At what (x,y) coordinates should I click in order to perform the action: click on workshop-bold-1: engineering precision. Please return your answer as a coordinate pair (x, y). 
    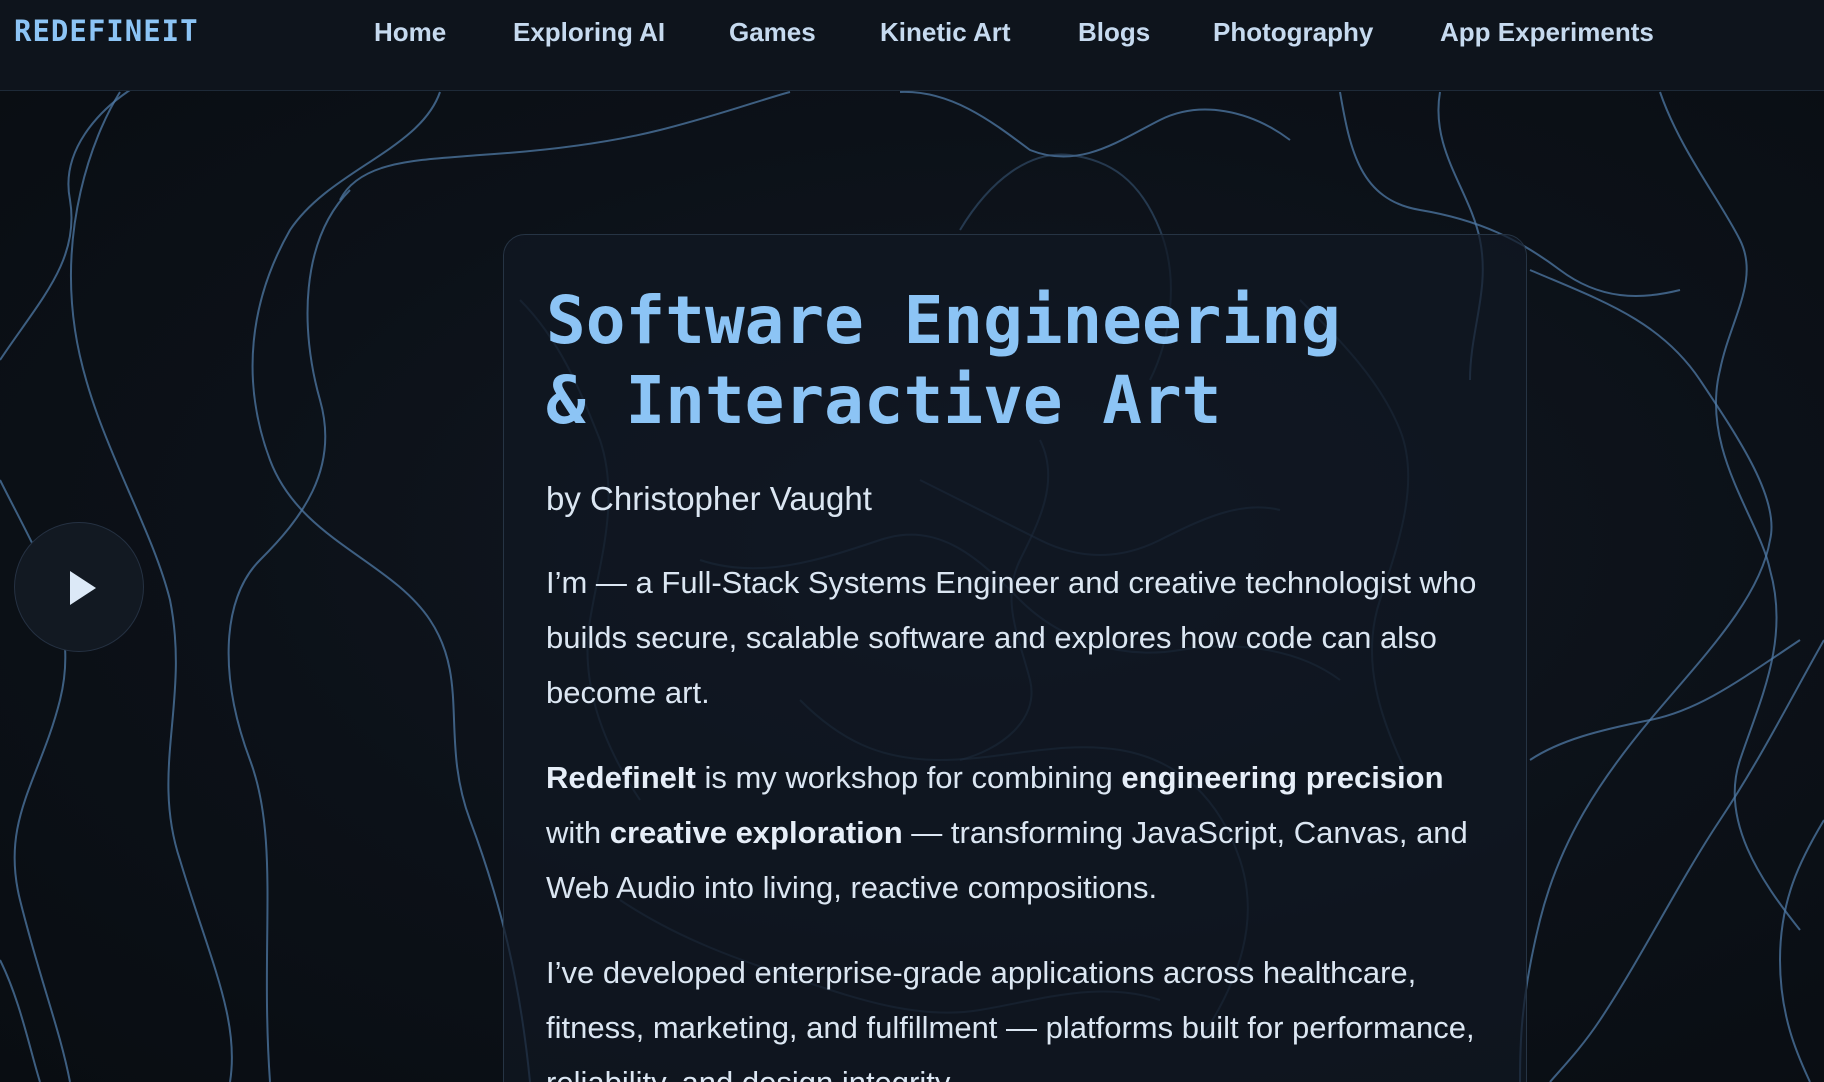
    Looking at the image, I should click on (1282, 777).